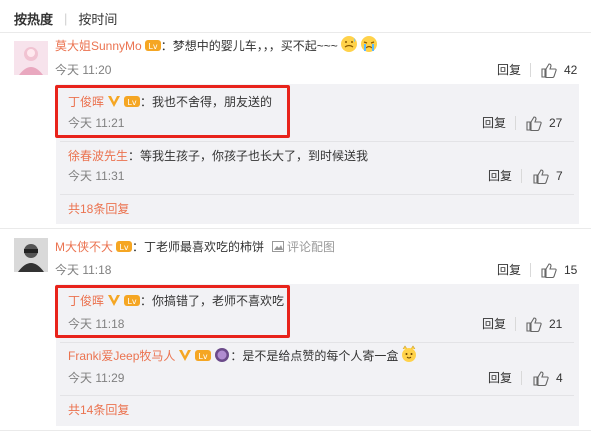 This screenshot has width=591, height=442. I want to click on comment-text: ：梦想中的婴儿车，，，买不起~~~, so click(249, 45).